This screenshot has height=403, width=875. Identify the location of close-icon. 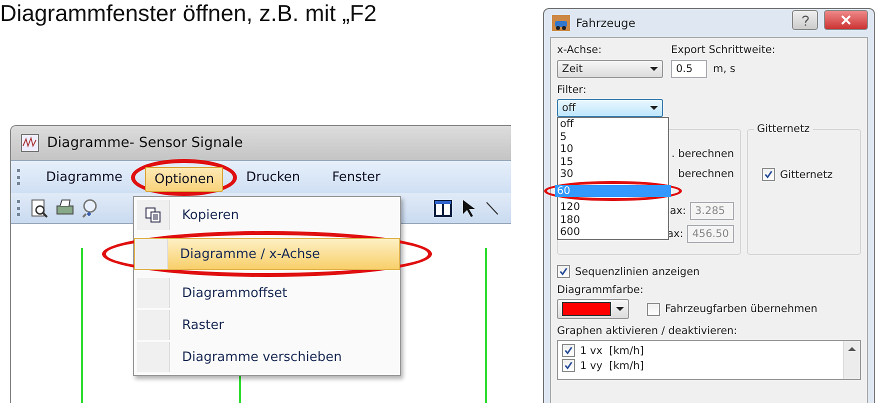
(846, 20).